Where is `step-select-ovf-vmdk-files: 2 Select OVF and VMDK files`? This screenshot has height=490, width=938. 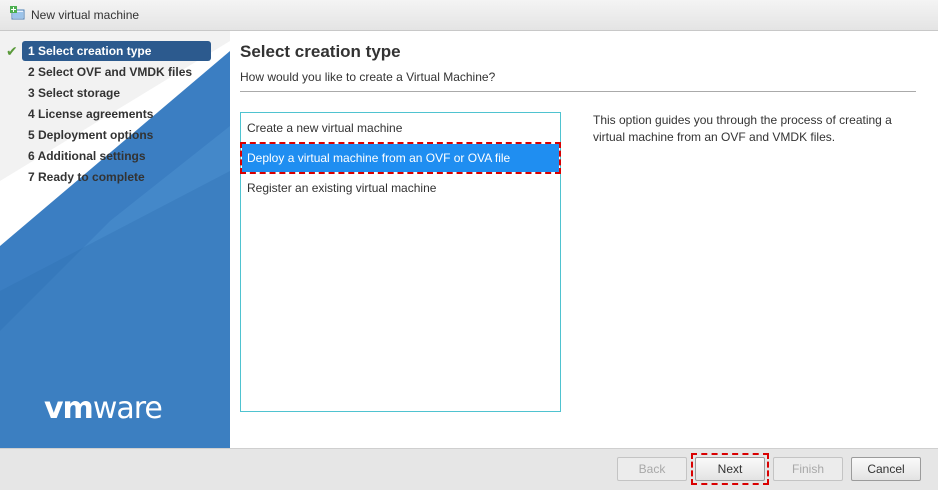
step-select-ovf-vmdk-files: 2 Select OVF and VMDK files is located at coordinates (115, 72).